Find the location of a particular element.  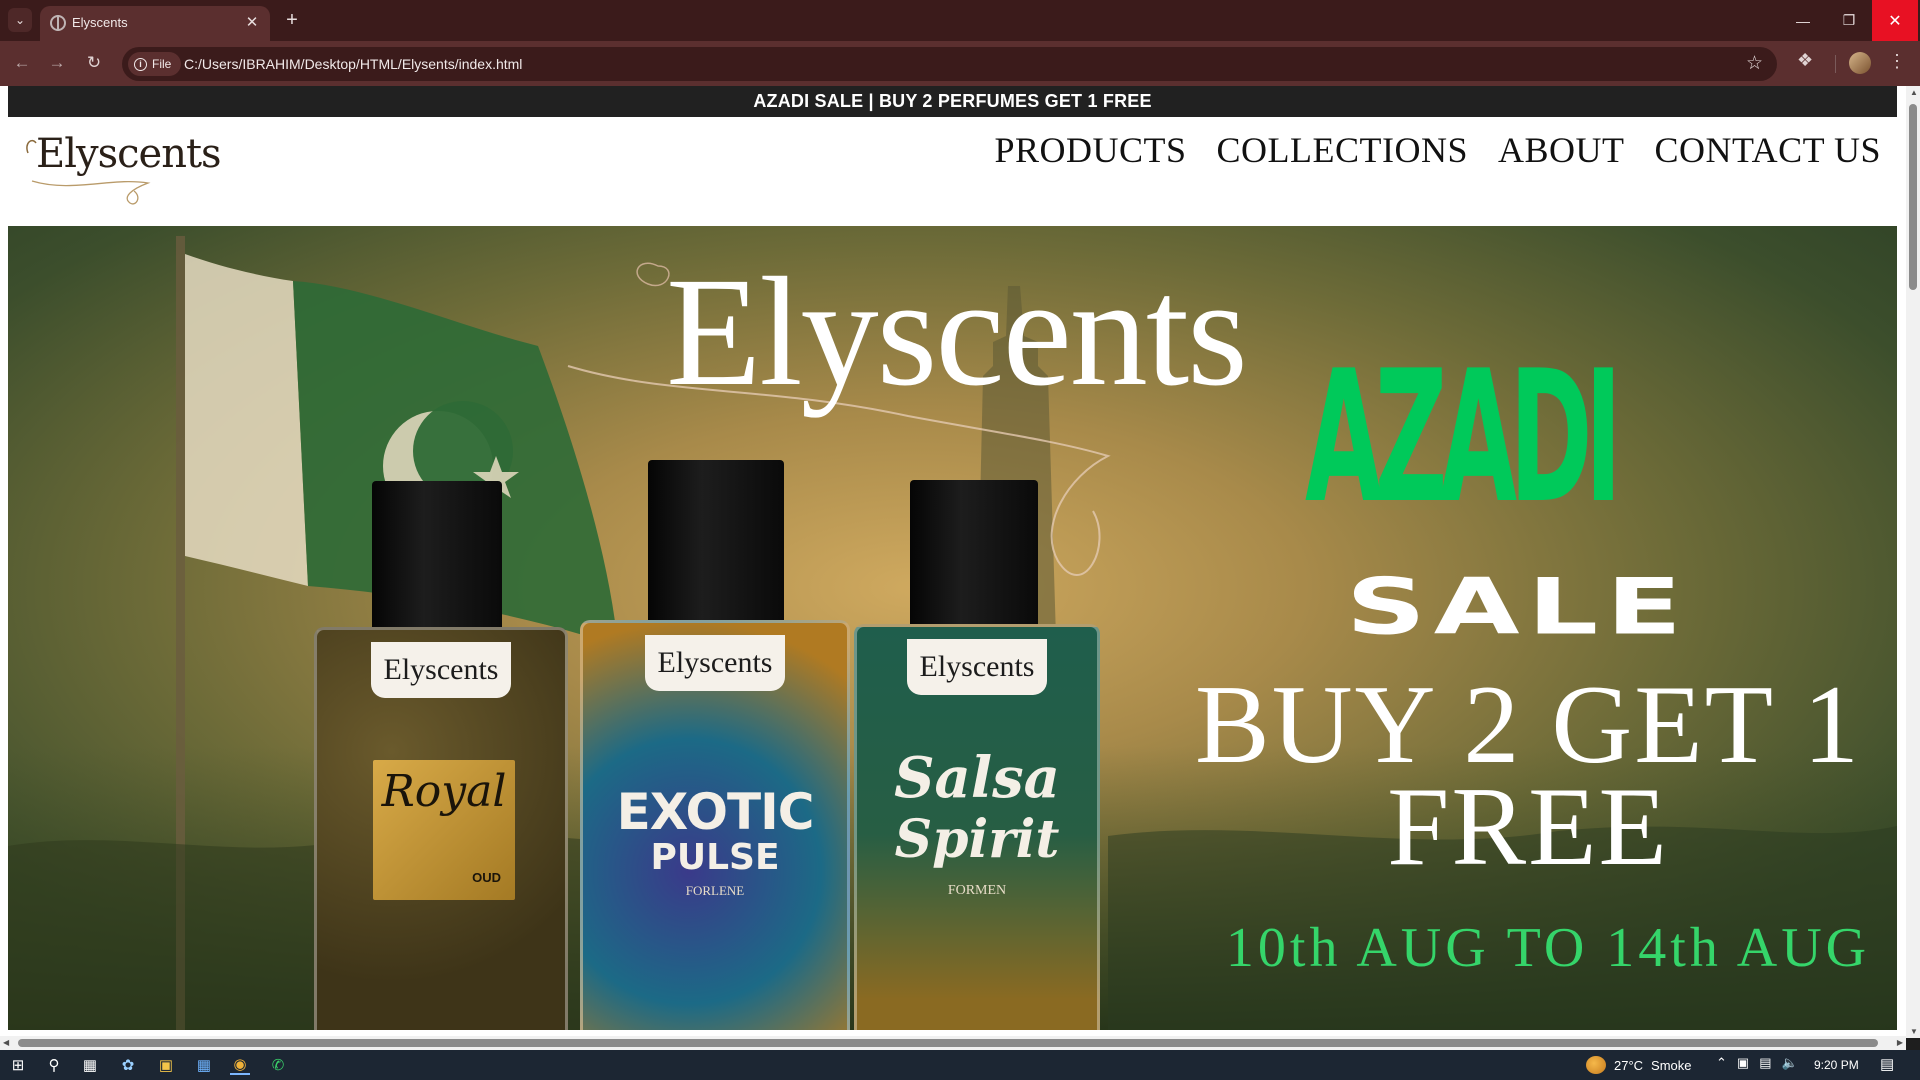

weather-widget: 27°C Smoke is located at coordinates (1639, 1065).